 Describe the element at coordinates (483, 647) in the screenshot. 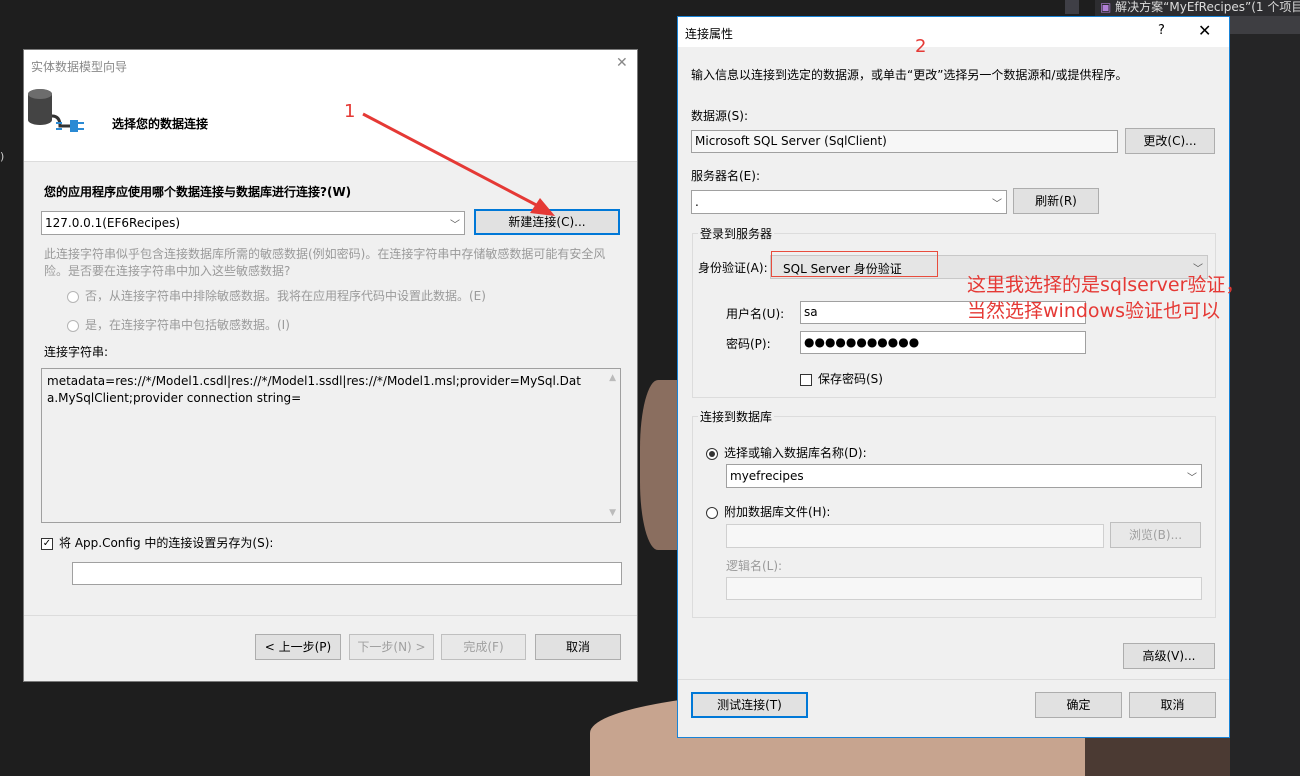

I see `finish-button: 完成(F)` at that location.